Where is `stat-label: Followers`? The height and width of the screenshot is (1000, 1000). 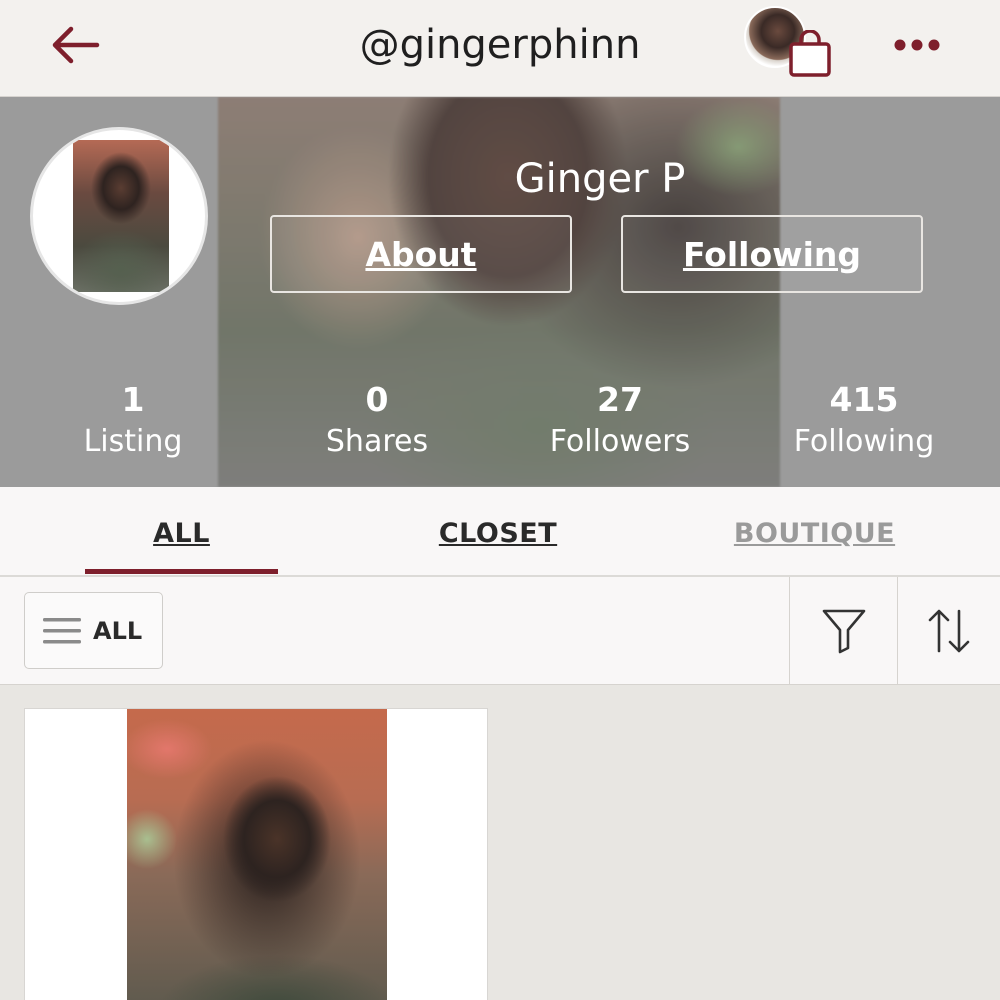
stat-label: Followers is located at coordinates (620, 441).